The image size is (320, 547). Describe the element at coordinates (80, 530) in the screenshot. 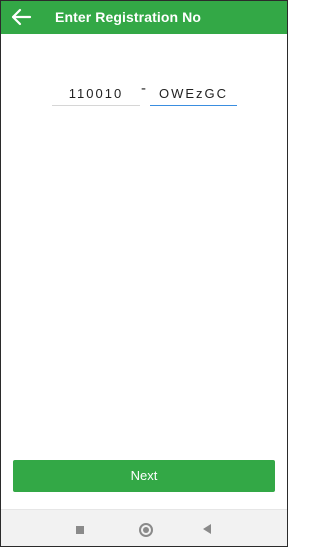

I see `recent-apps-square-icon` at that location.